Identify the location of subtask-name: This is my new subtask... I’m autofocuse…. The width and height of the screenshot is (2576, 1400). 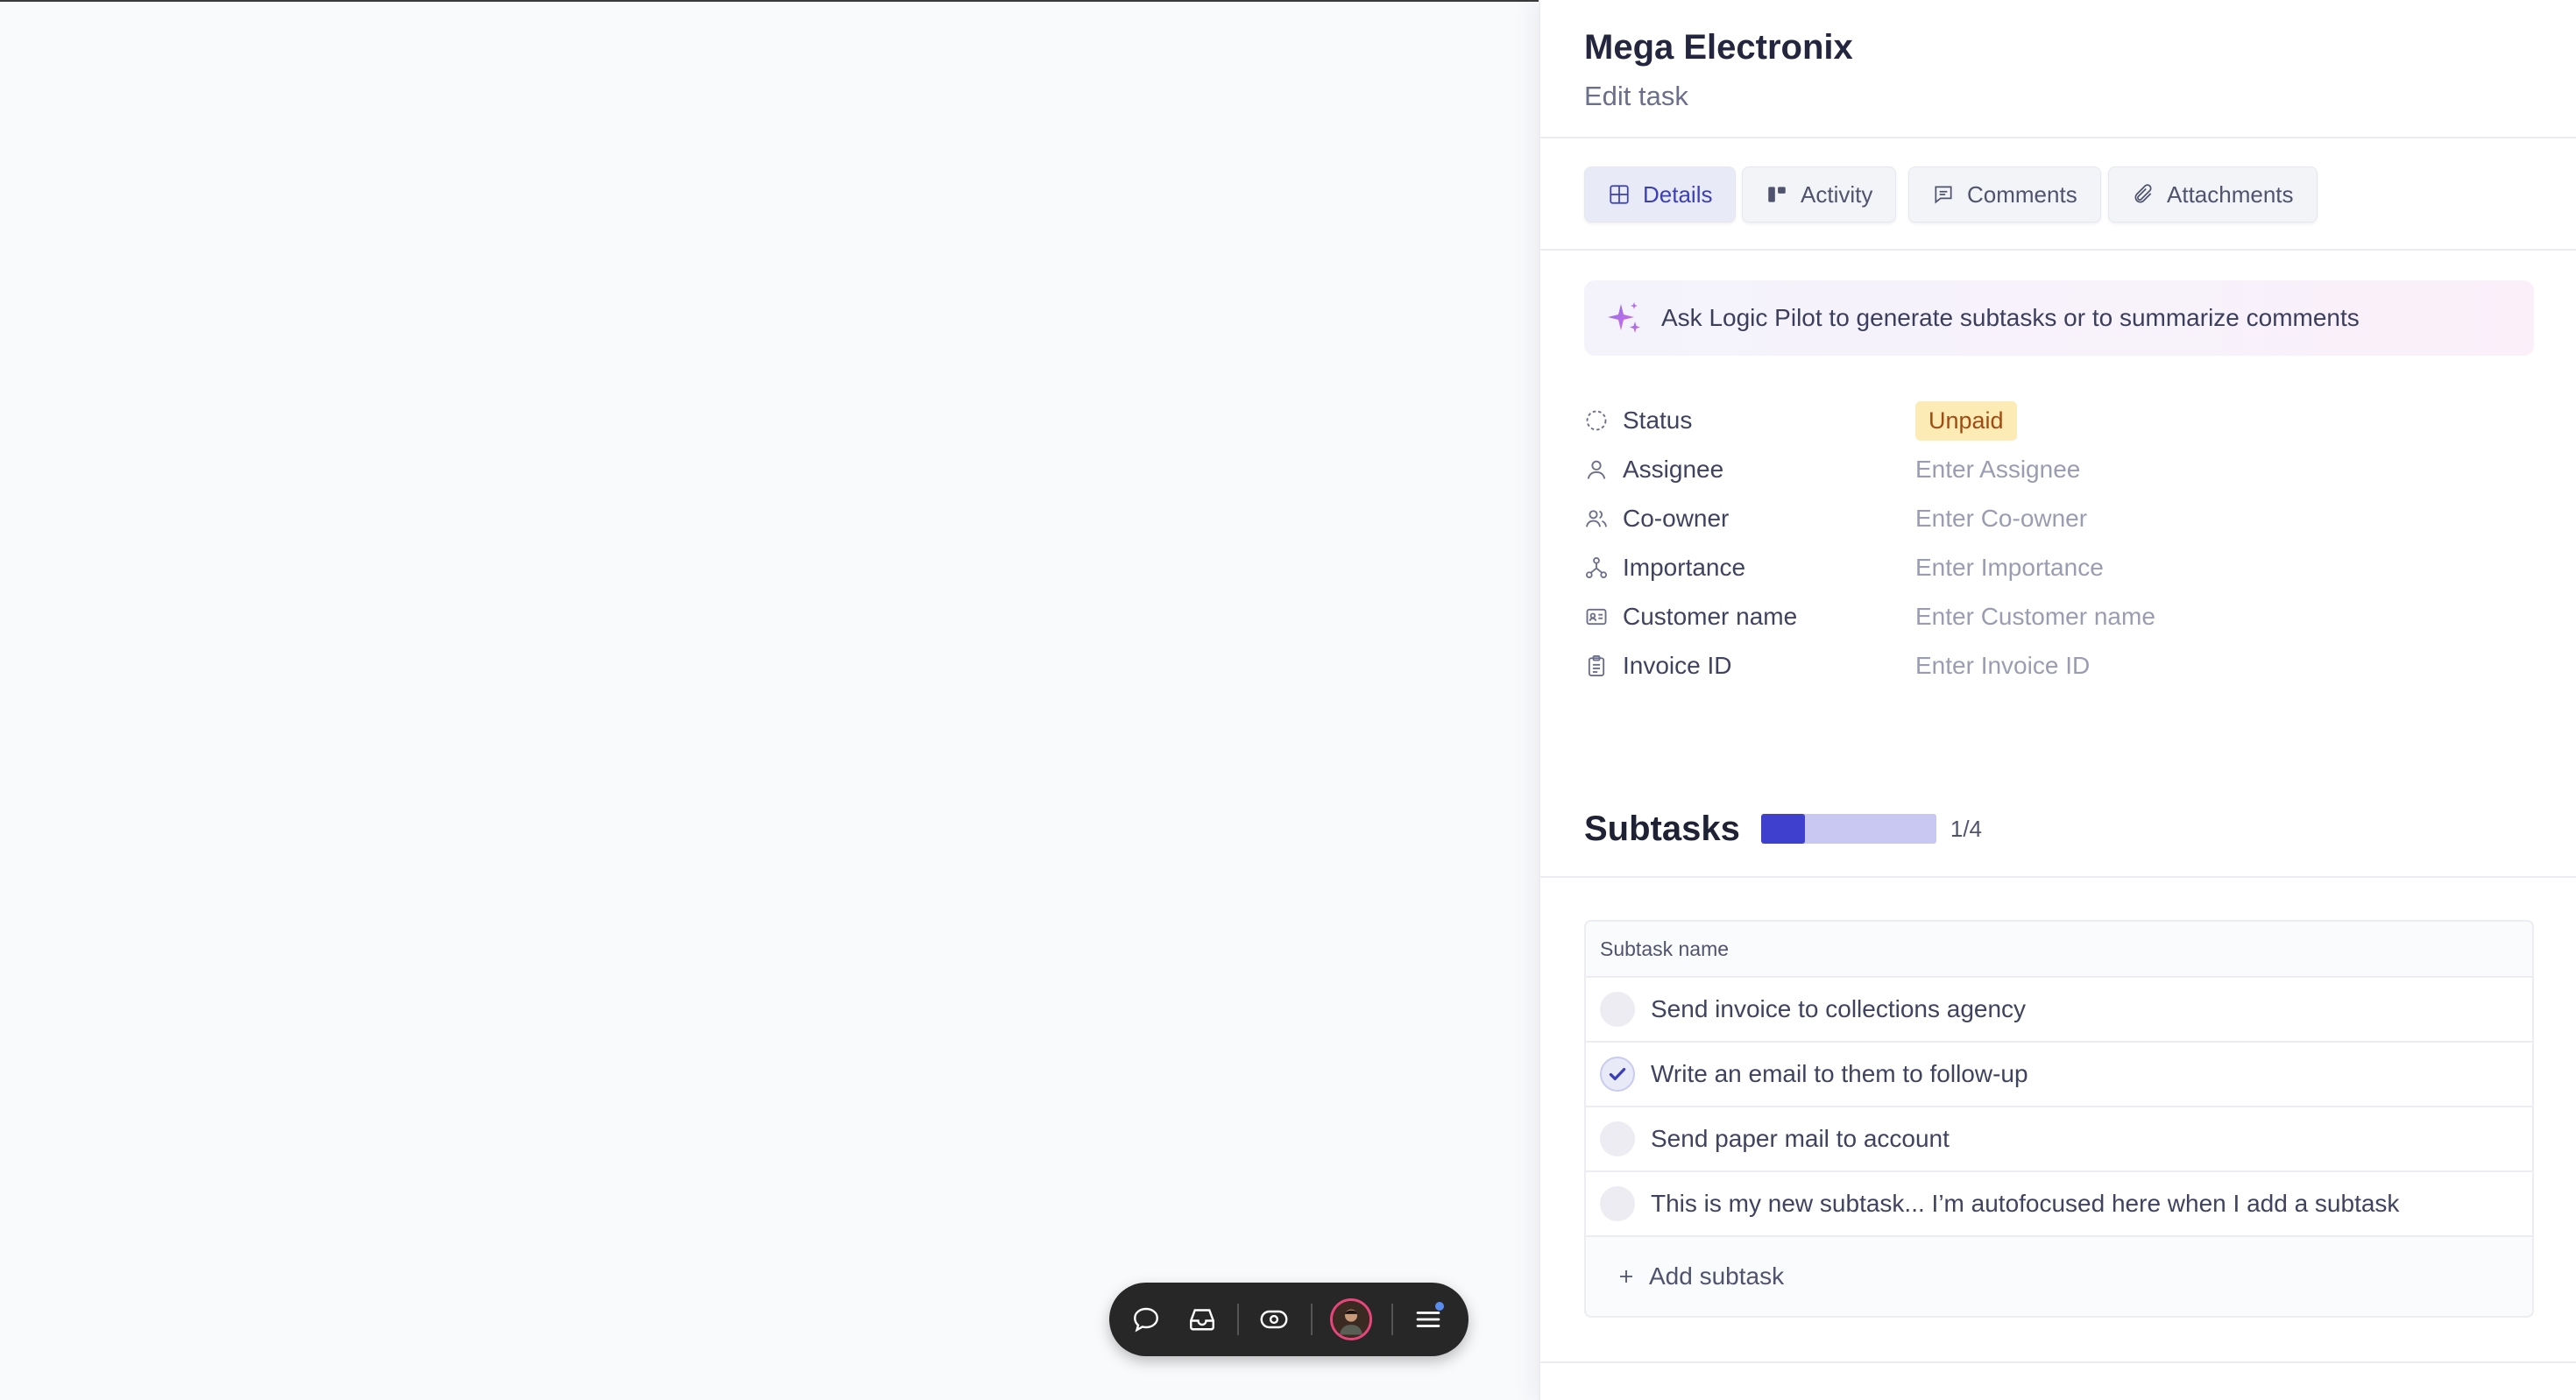
(2025, 1204).